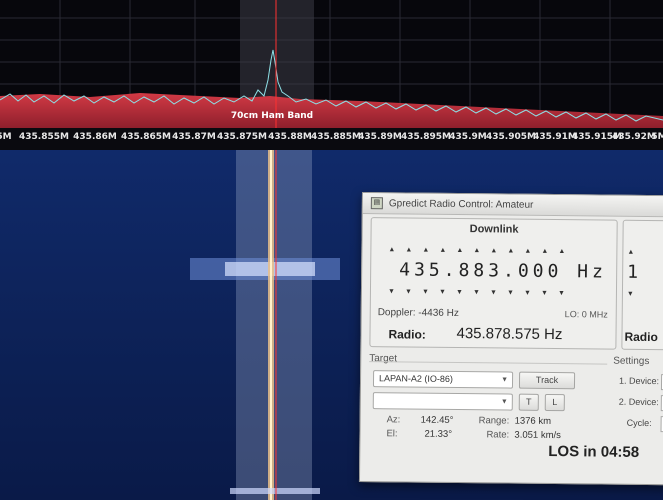  What do you see at coordinates (336, 137) in the screenshot?
I see `freq-tick: 435.885M` at bounding box center [336, 137].